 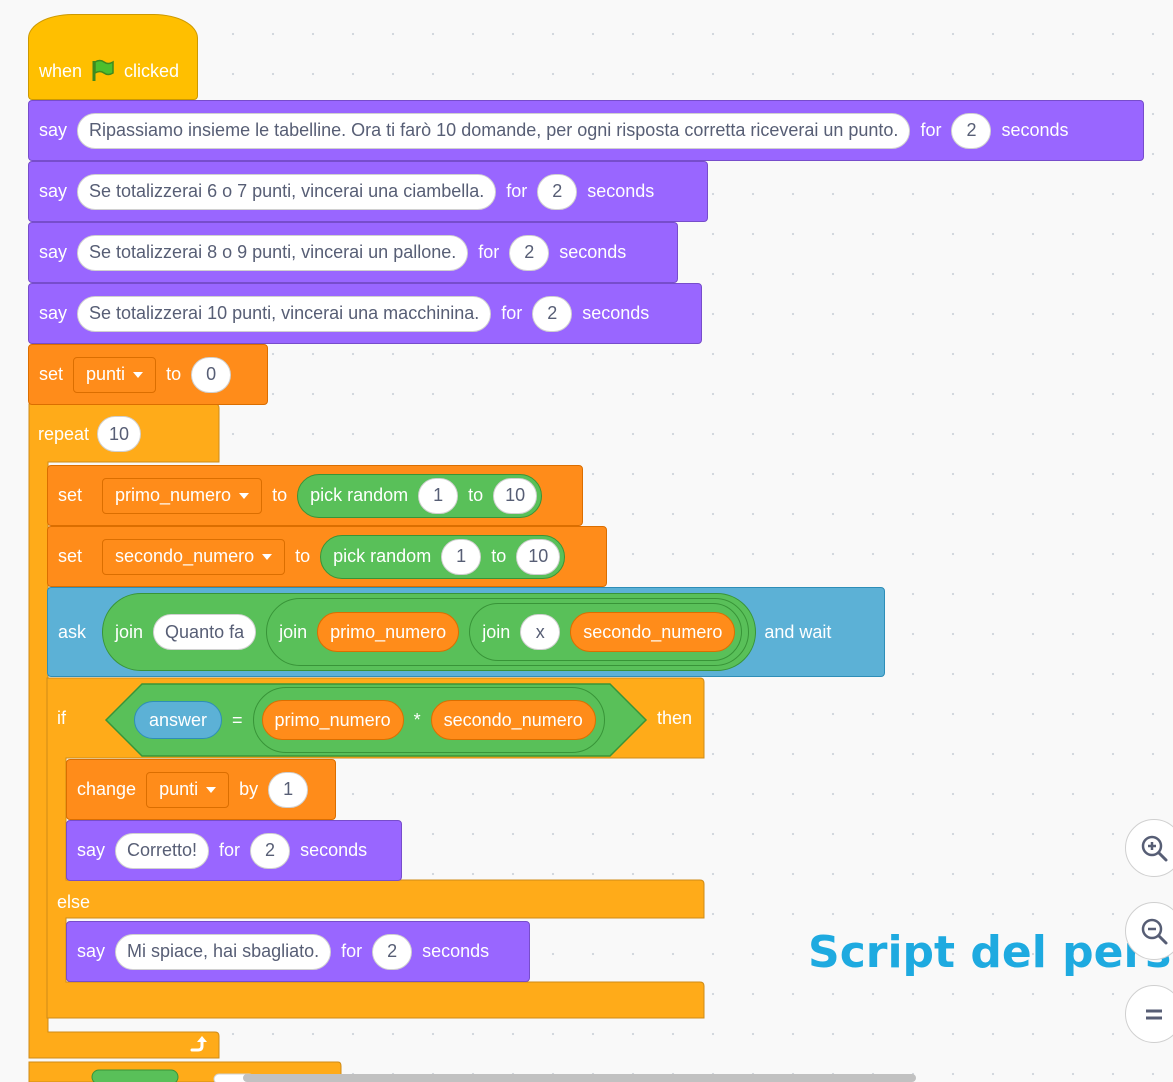 I want to click on repeat-label: repeat, so click(x=64, y=433).